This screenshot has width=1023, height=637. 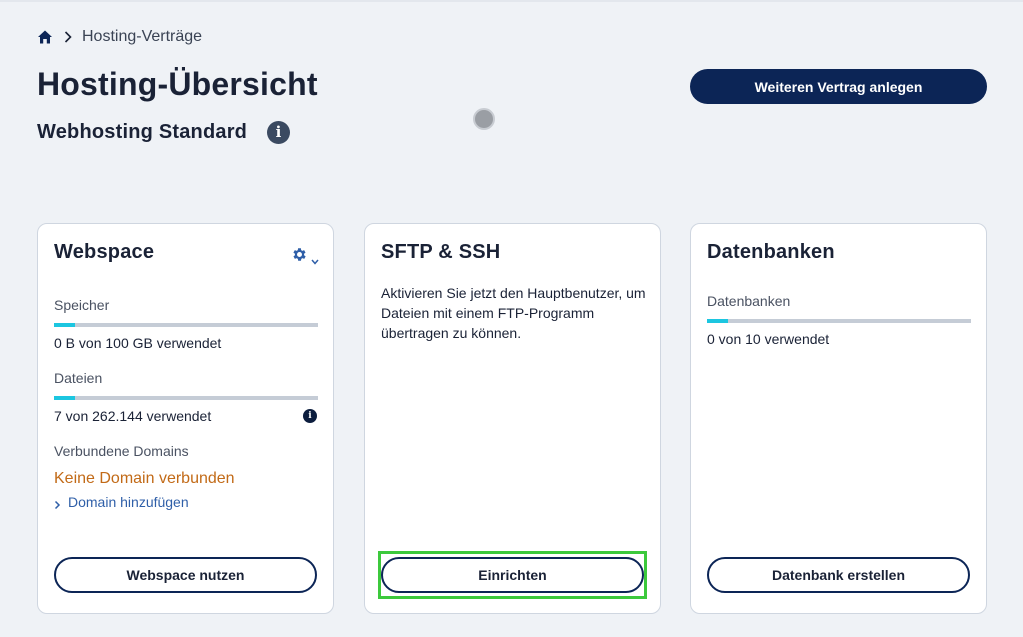 I want to click on add-contract-button: Weiteren Vertrag anlegen, so click(x=838, y=86).